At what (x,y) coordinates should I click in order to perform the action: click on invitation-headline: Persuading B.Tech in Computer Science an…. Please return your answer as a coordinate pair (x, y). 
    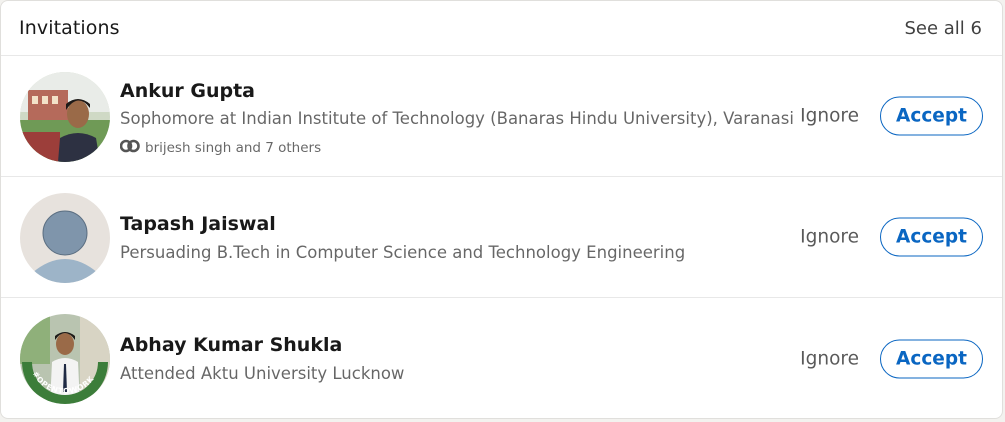
    Looking at the image, I should click on (403, 252).